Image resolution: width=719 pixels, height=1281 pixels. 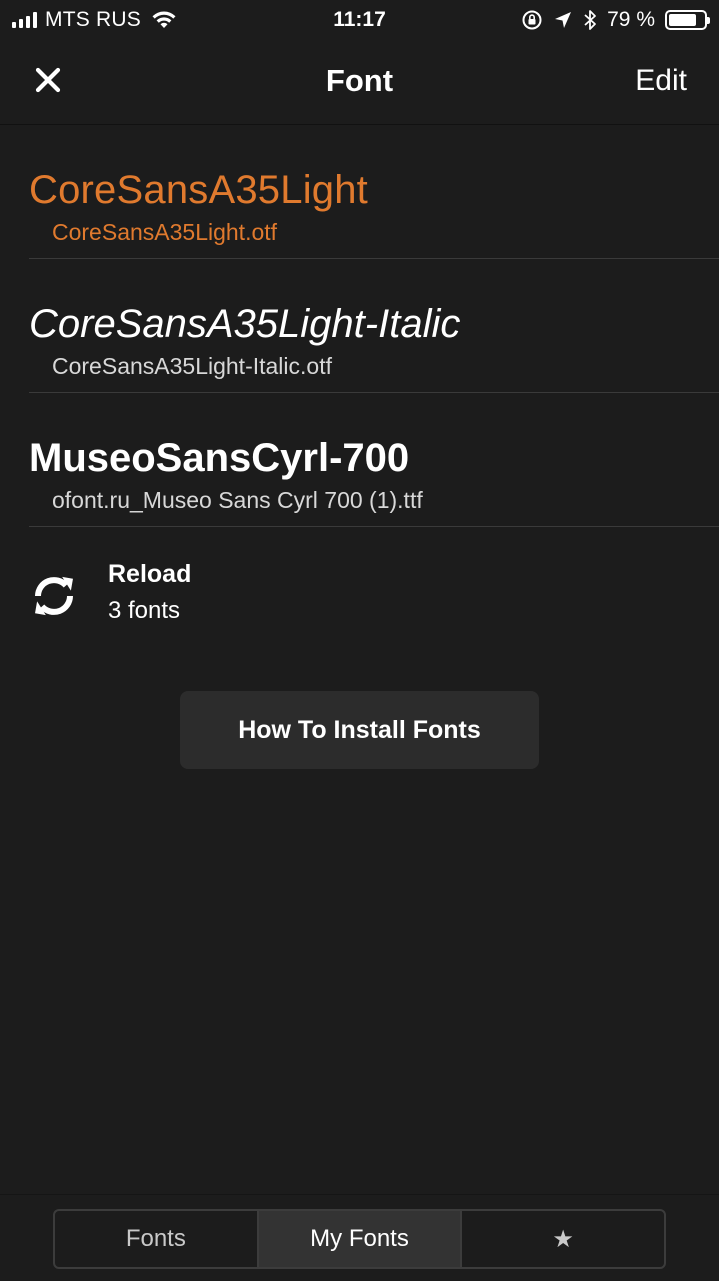 I want to click on tab-favorites-star-icon: ★, so click(x=562, y=1239).